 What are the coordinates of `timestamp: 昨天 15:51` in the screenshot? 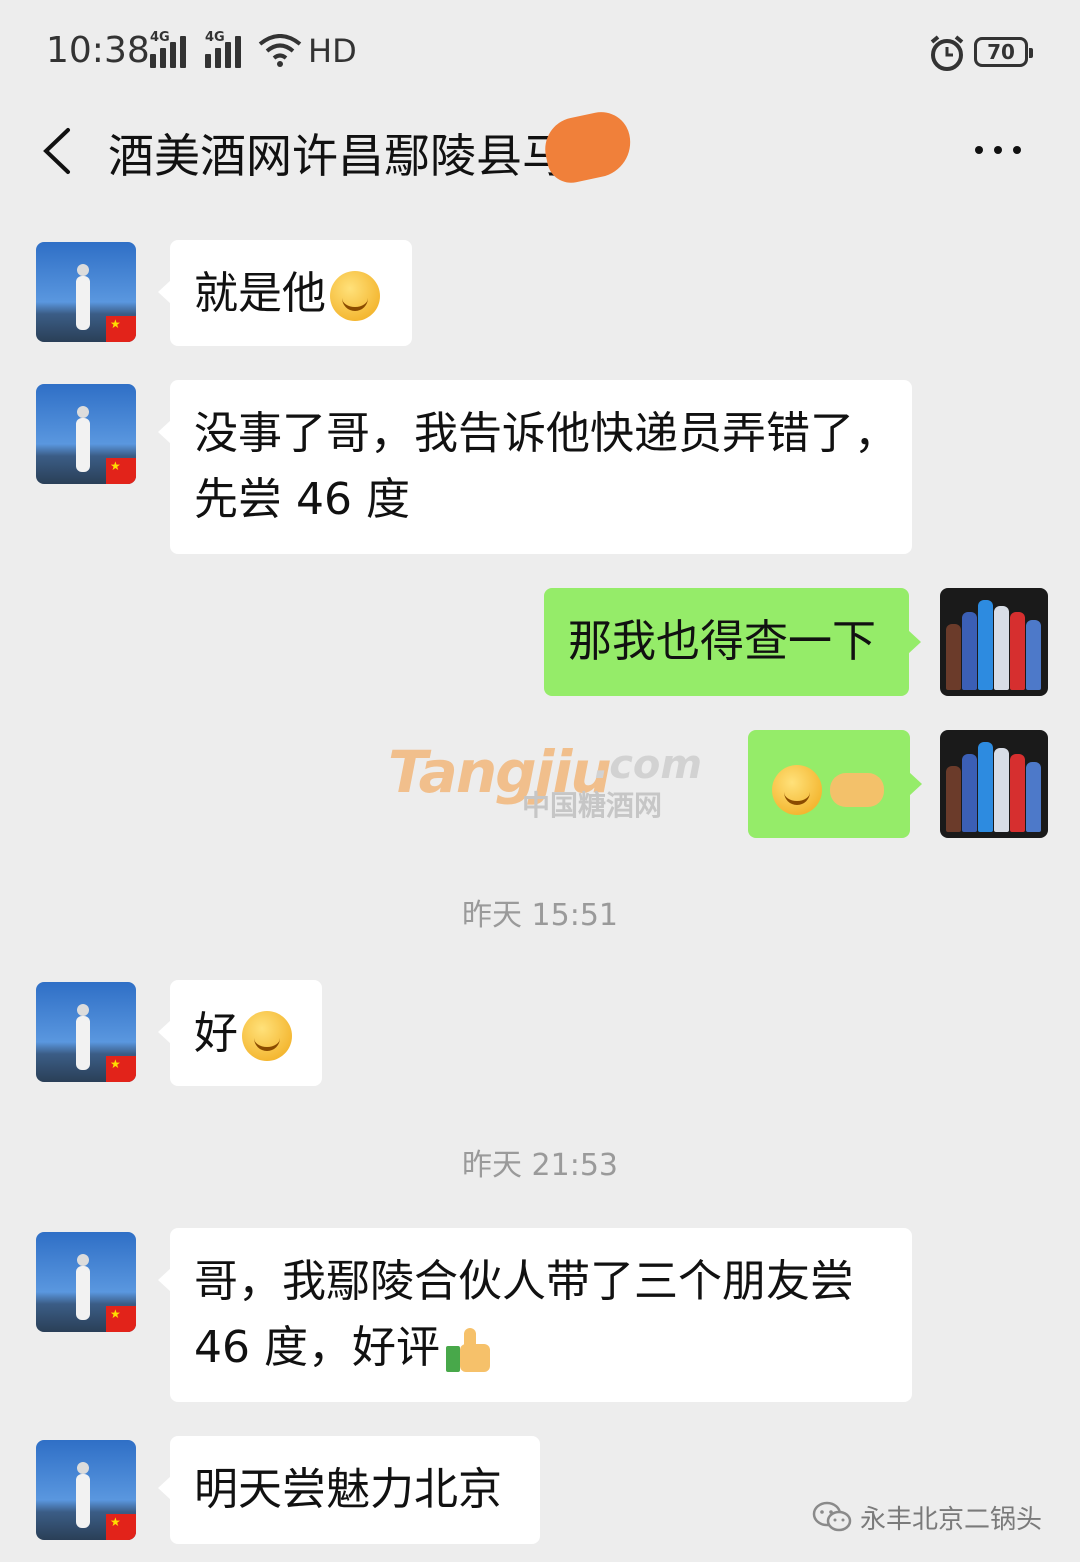 It's located at (540, 915).